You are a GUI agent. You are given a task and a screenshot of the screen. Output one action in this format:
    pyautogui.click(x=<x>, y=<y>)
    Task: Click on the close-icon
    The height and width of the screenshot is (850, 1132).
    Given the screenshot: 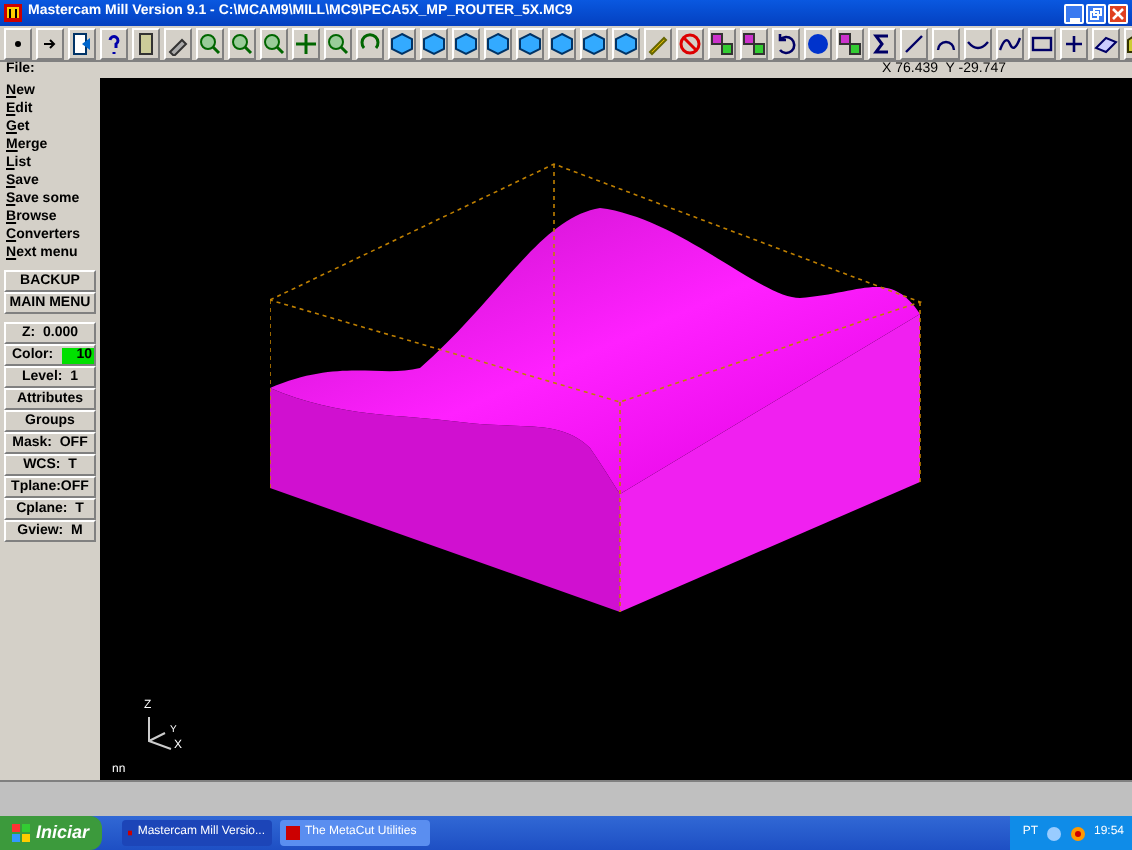 What is the action you would take?
    pyautogui.click(x=1118, y=13)
    